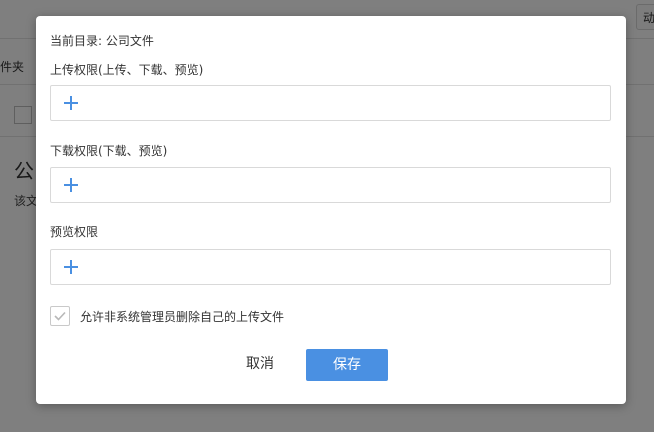 The width and height of the screenshot is (654, 432). Describe the element at coordinates (109, 151) in the screenshot. I see `download-permission-label: 下载权限(下载、预览)` at that location.